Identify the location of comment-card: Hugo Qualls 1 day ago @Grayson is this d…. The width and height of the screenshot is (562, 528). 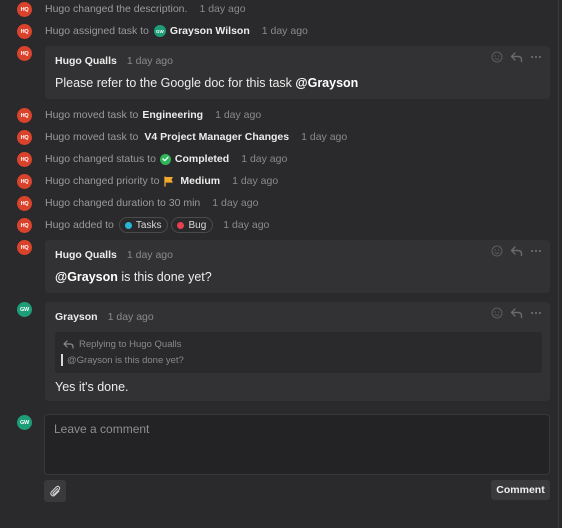
(297, 266).